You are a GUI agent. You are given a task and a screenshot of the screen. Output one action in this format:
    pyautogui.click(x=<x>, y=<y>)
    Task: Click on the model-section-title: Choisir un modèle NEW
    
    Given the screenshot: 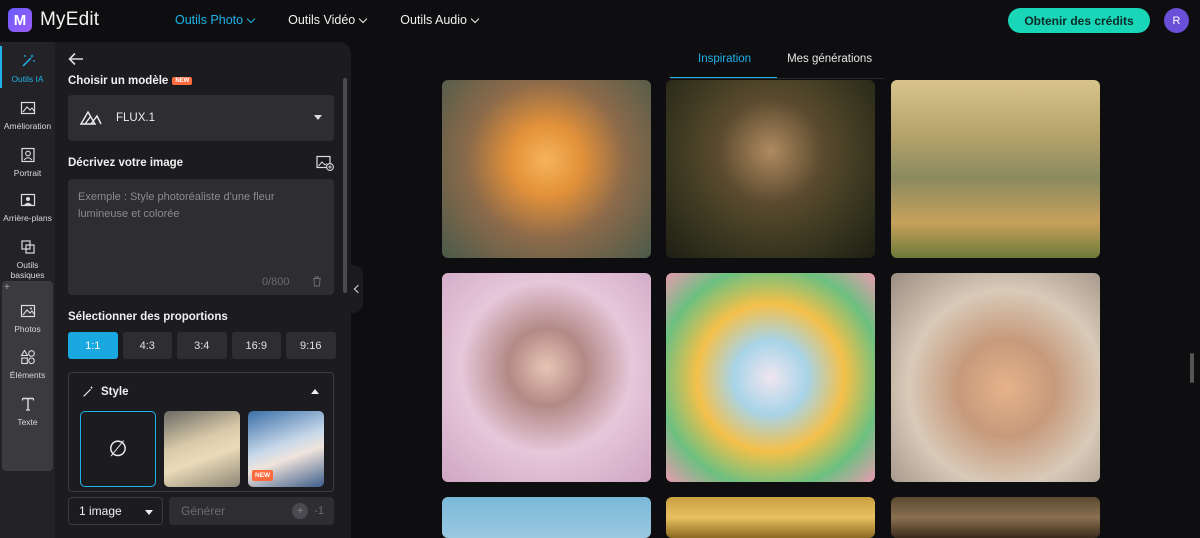 What is the action you would take?
    pyautogui.click(x=130, y=81)
    